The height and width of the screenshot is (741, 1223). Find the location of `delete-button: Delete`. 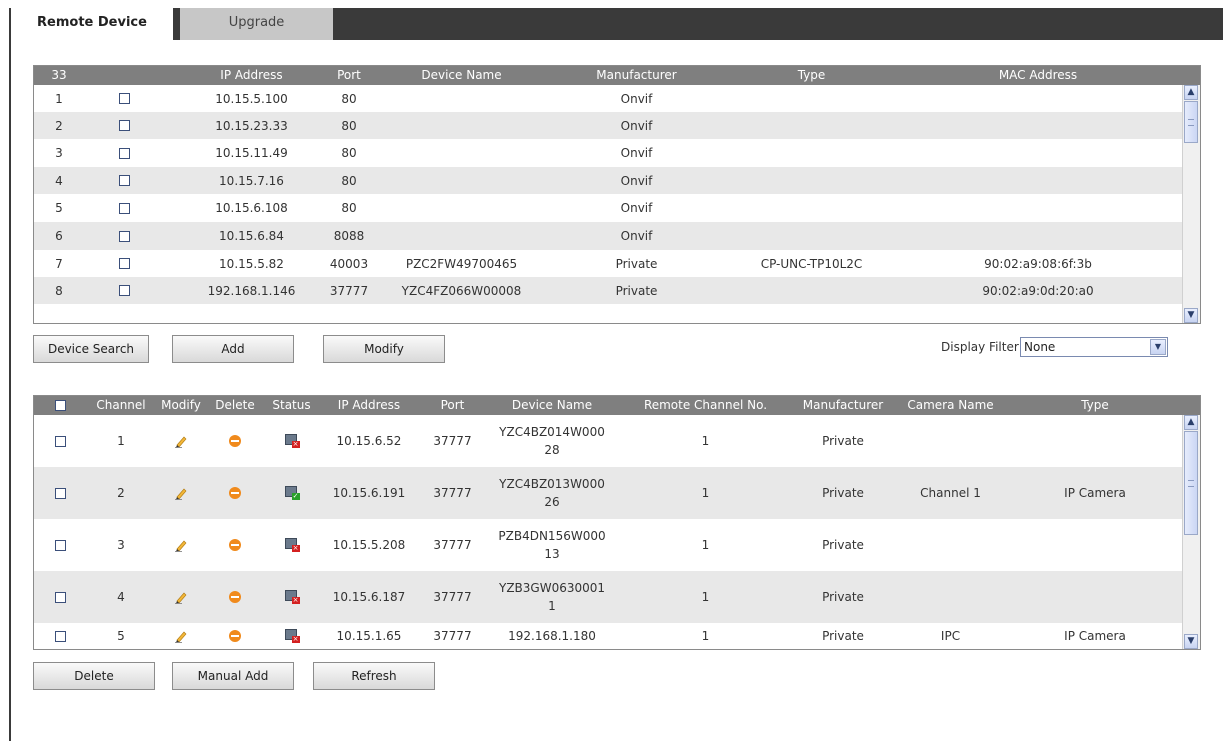

delete-button: Delete is located at coordinates (94, 676).